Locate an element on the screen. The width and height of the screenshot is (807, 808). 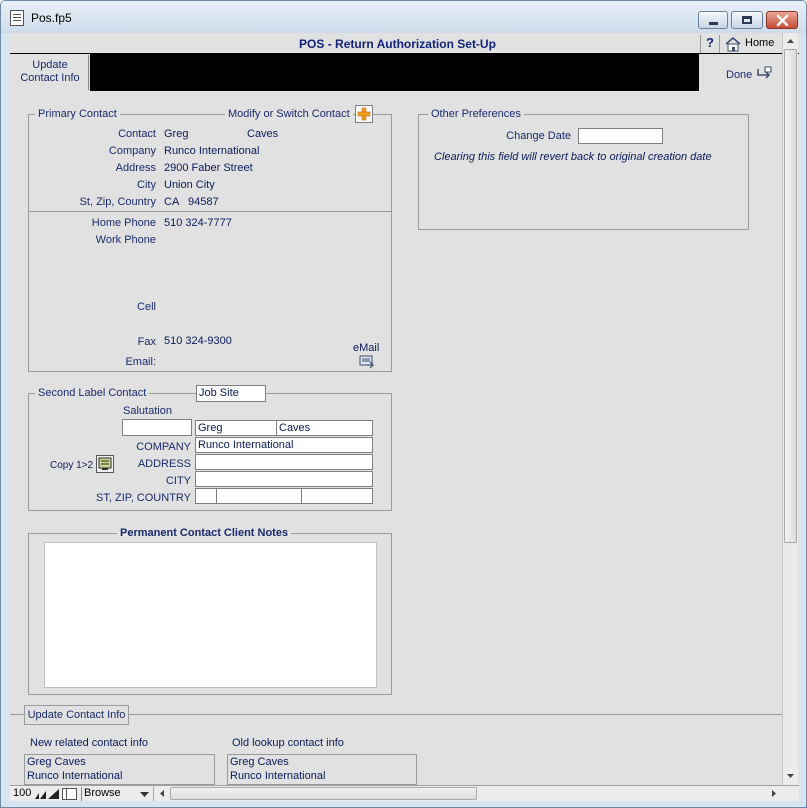
close-button is located at coordinates (782, 20).